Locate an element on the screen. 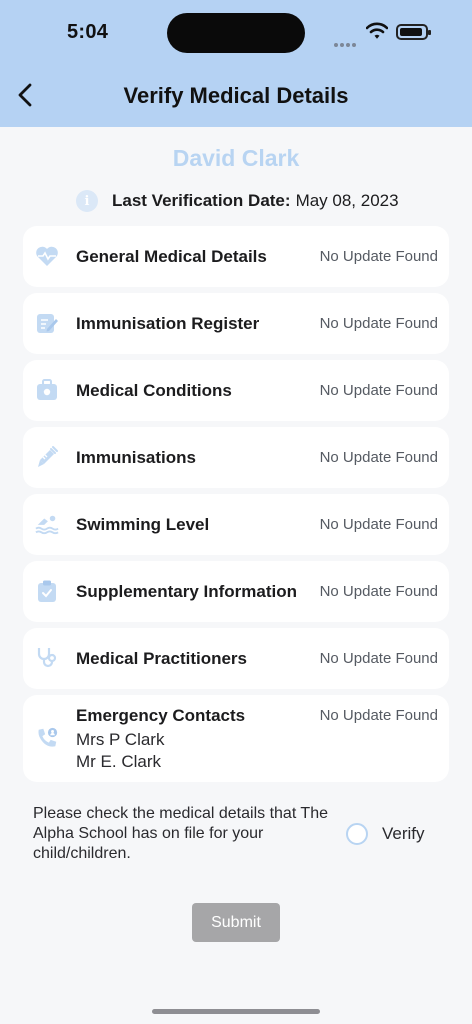  status-time: 5:04 is located at coordinates (88, 32).